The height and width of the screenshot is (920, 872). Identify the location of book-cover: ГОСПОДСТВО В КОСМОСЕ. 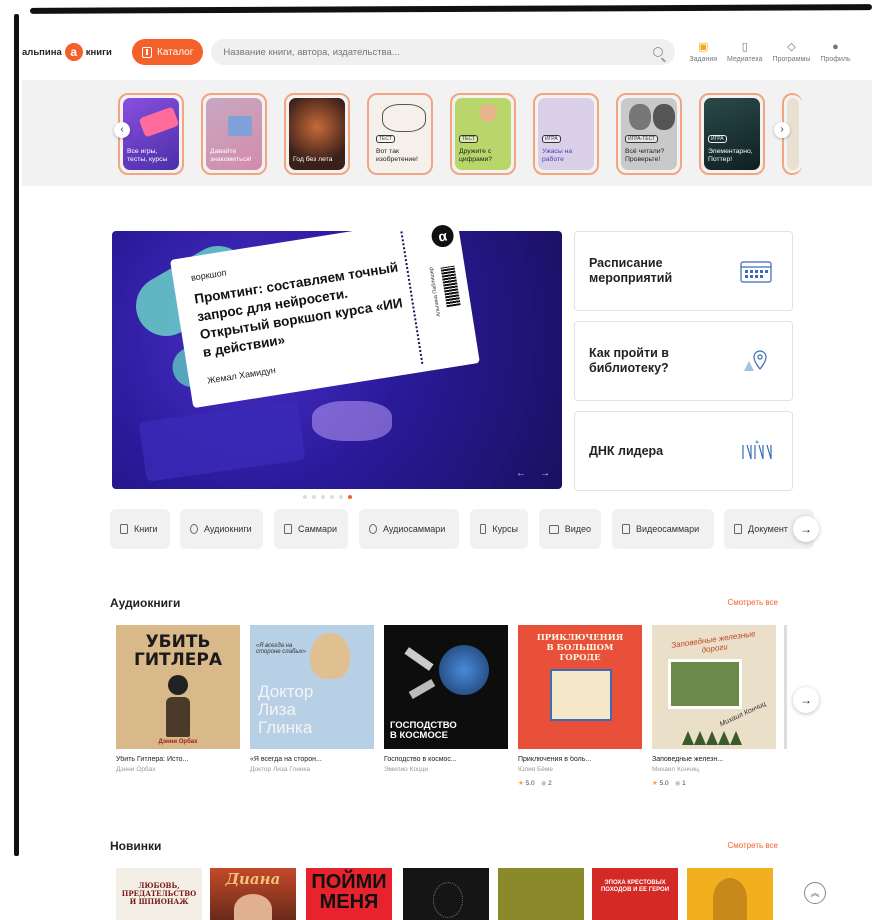
(446, 687).